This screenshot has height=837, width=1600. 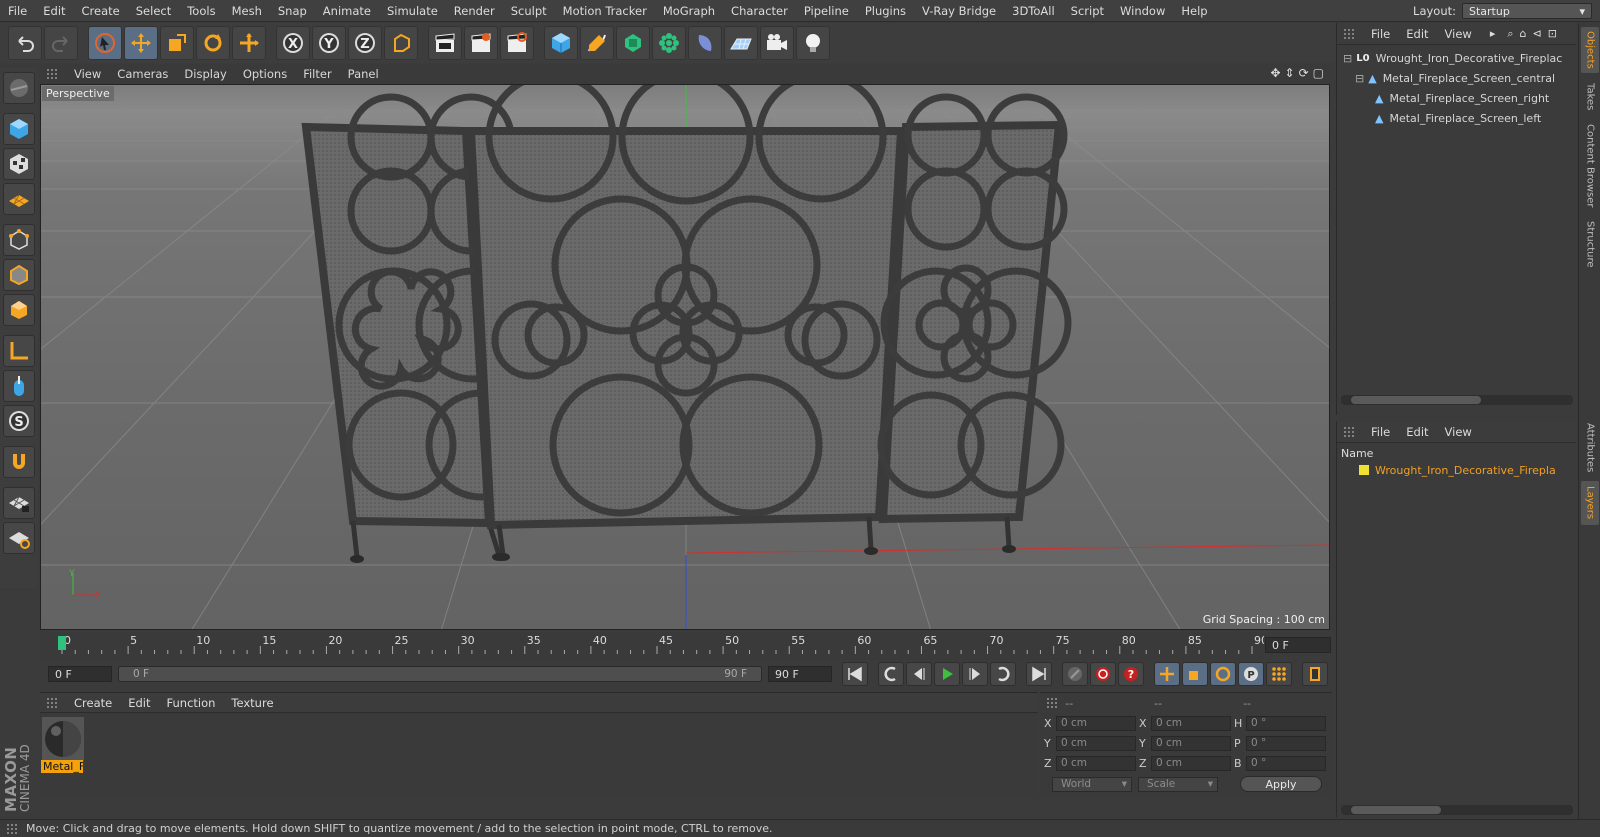 I want to click on scale-mode-dropdown: Scale ▾, so click(x=1178, y=784).